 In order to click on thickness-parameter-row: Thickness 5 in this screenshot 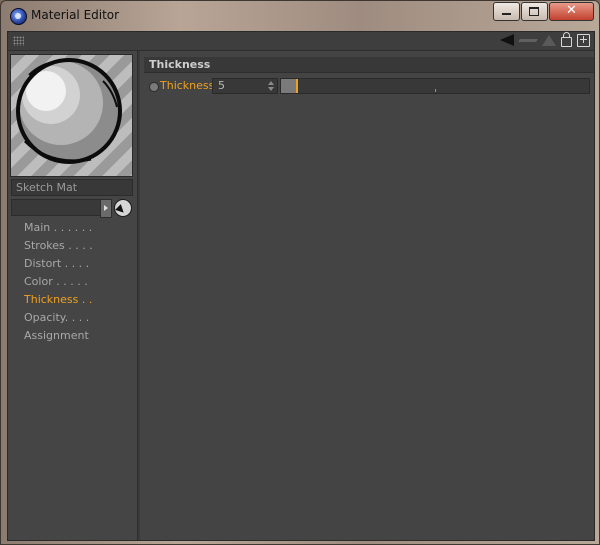, I will do `click(369, 86)`.